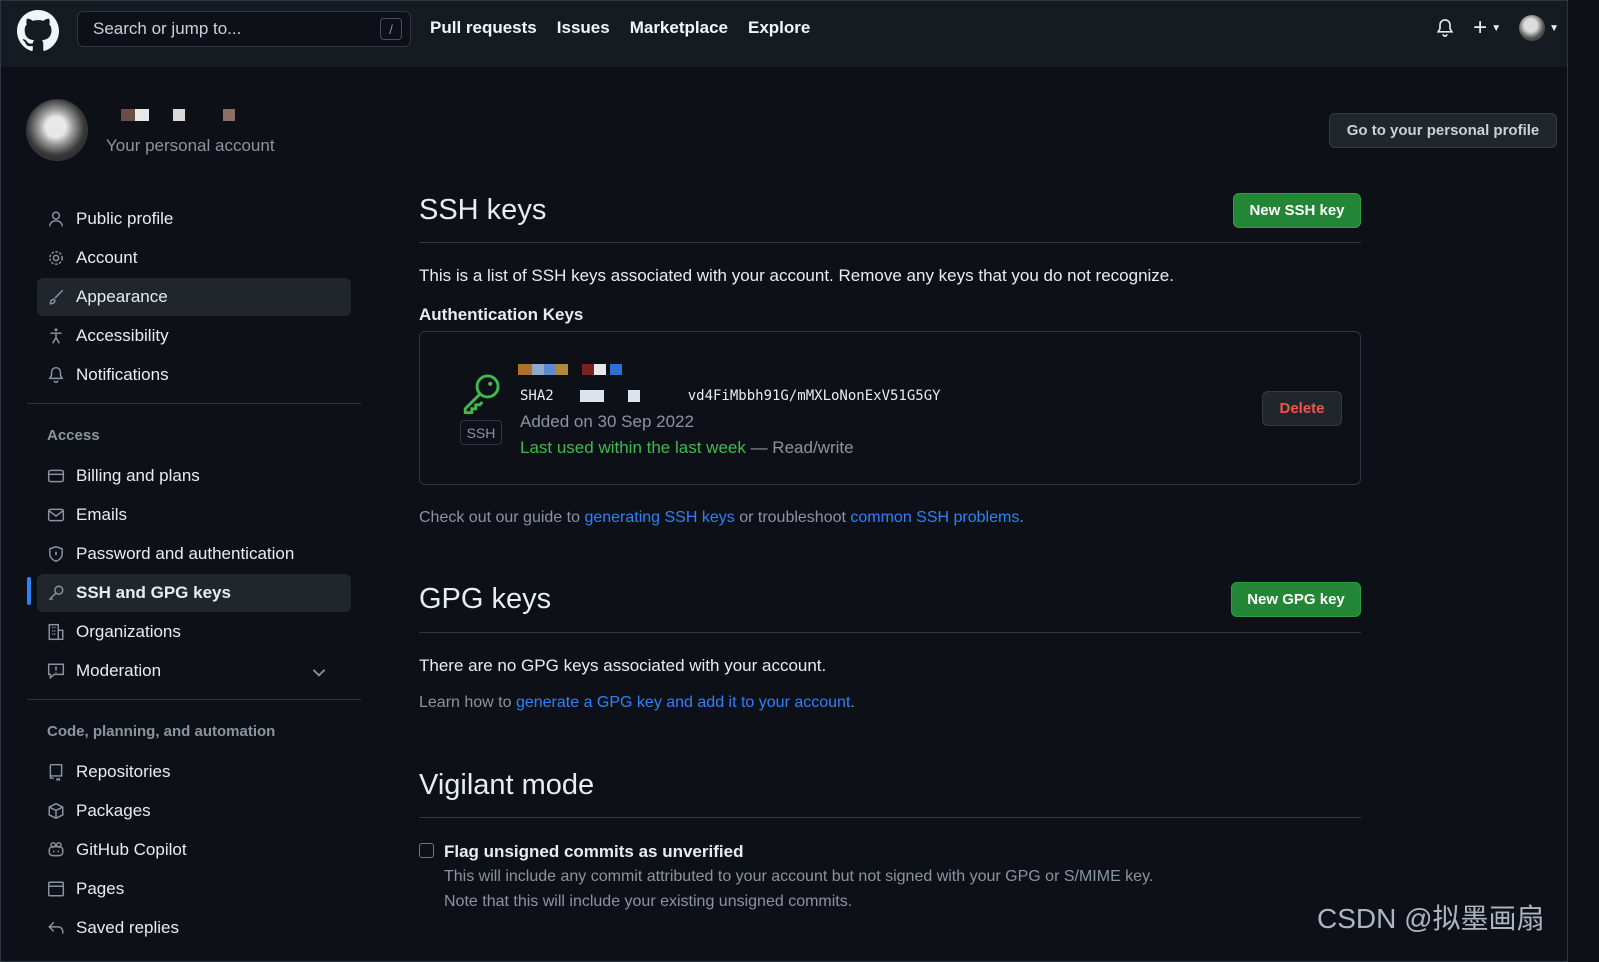  What do you see at coordinates (194, 297) in the screenshot?
I see `sidebar-item-appearance: Appearance` at bounding box center [194, 297].